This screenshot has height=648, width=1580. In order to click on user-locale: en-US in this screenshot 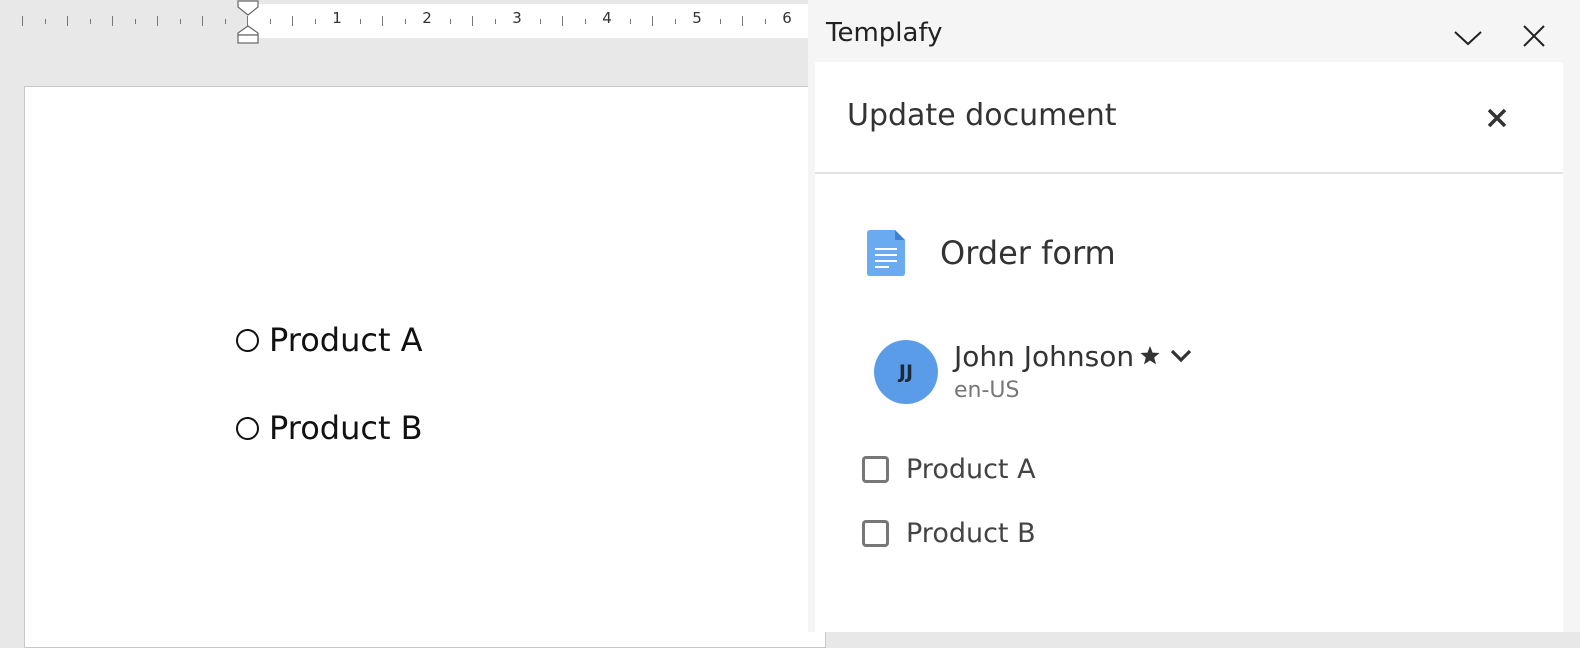, I will do `click(987, 390)`.